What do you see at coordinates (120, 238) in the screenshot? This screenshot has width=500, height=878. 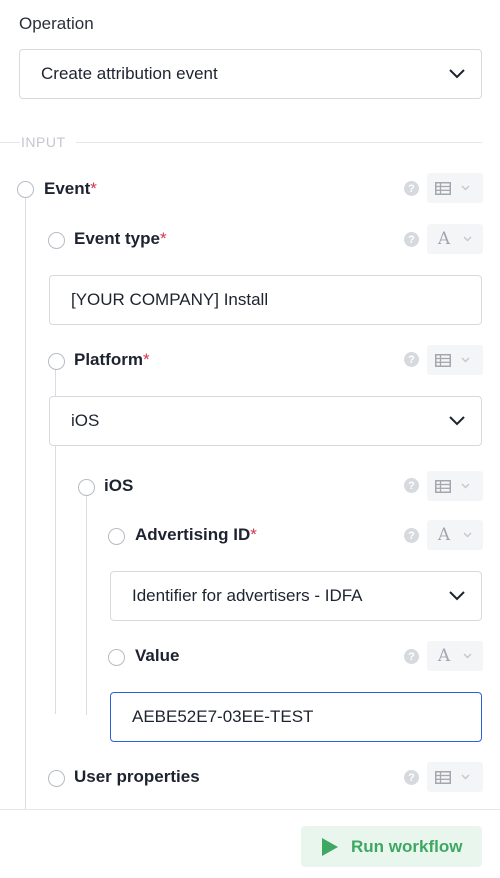 I see `event-type-label: Event type*` at bounding box center [120, 238].